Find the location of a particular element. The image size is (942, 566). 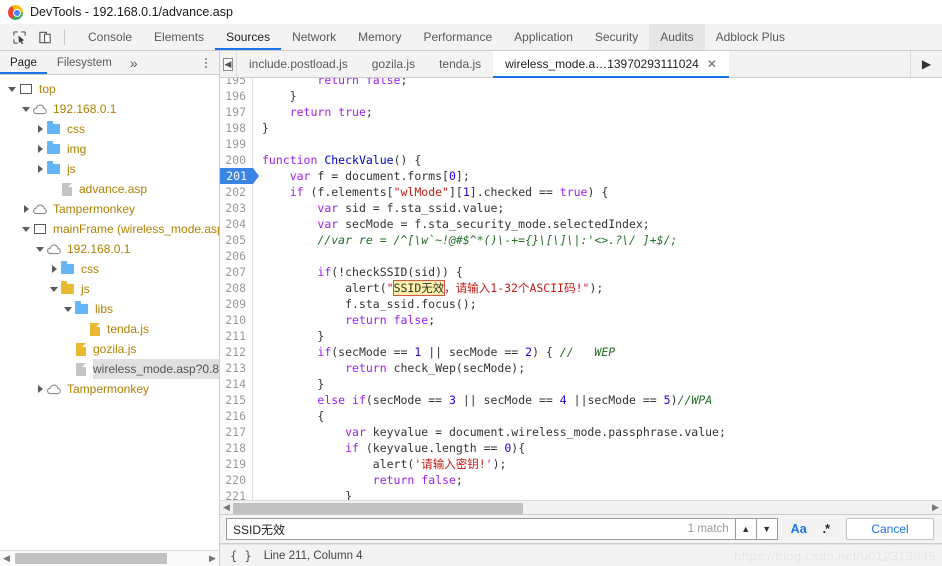

code-line: 199 is located at coordinates (581, 144).